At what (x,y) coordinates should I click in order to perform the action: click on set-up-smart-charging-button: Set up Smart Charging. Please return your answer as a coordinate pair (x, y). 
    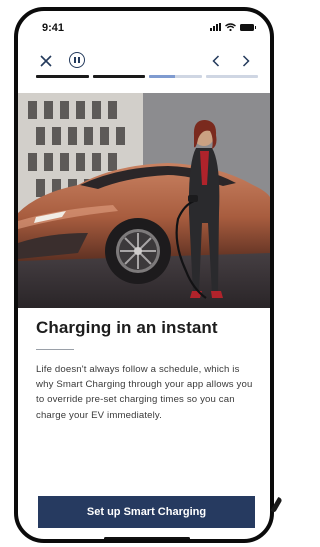
    Looking at the image, I should click on (146, 512).